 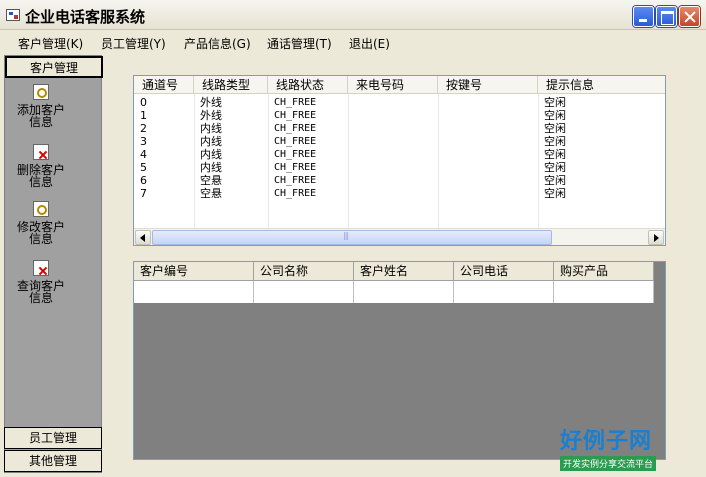 I want to click on list-item: 6 空悬 CH_FREE 空闲, so click(x=399, y=180).